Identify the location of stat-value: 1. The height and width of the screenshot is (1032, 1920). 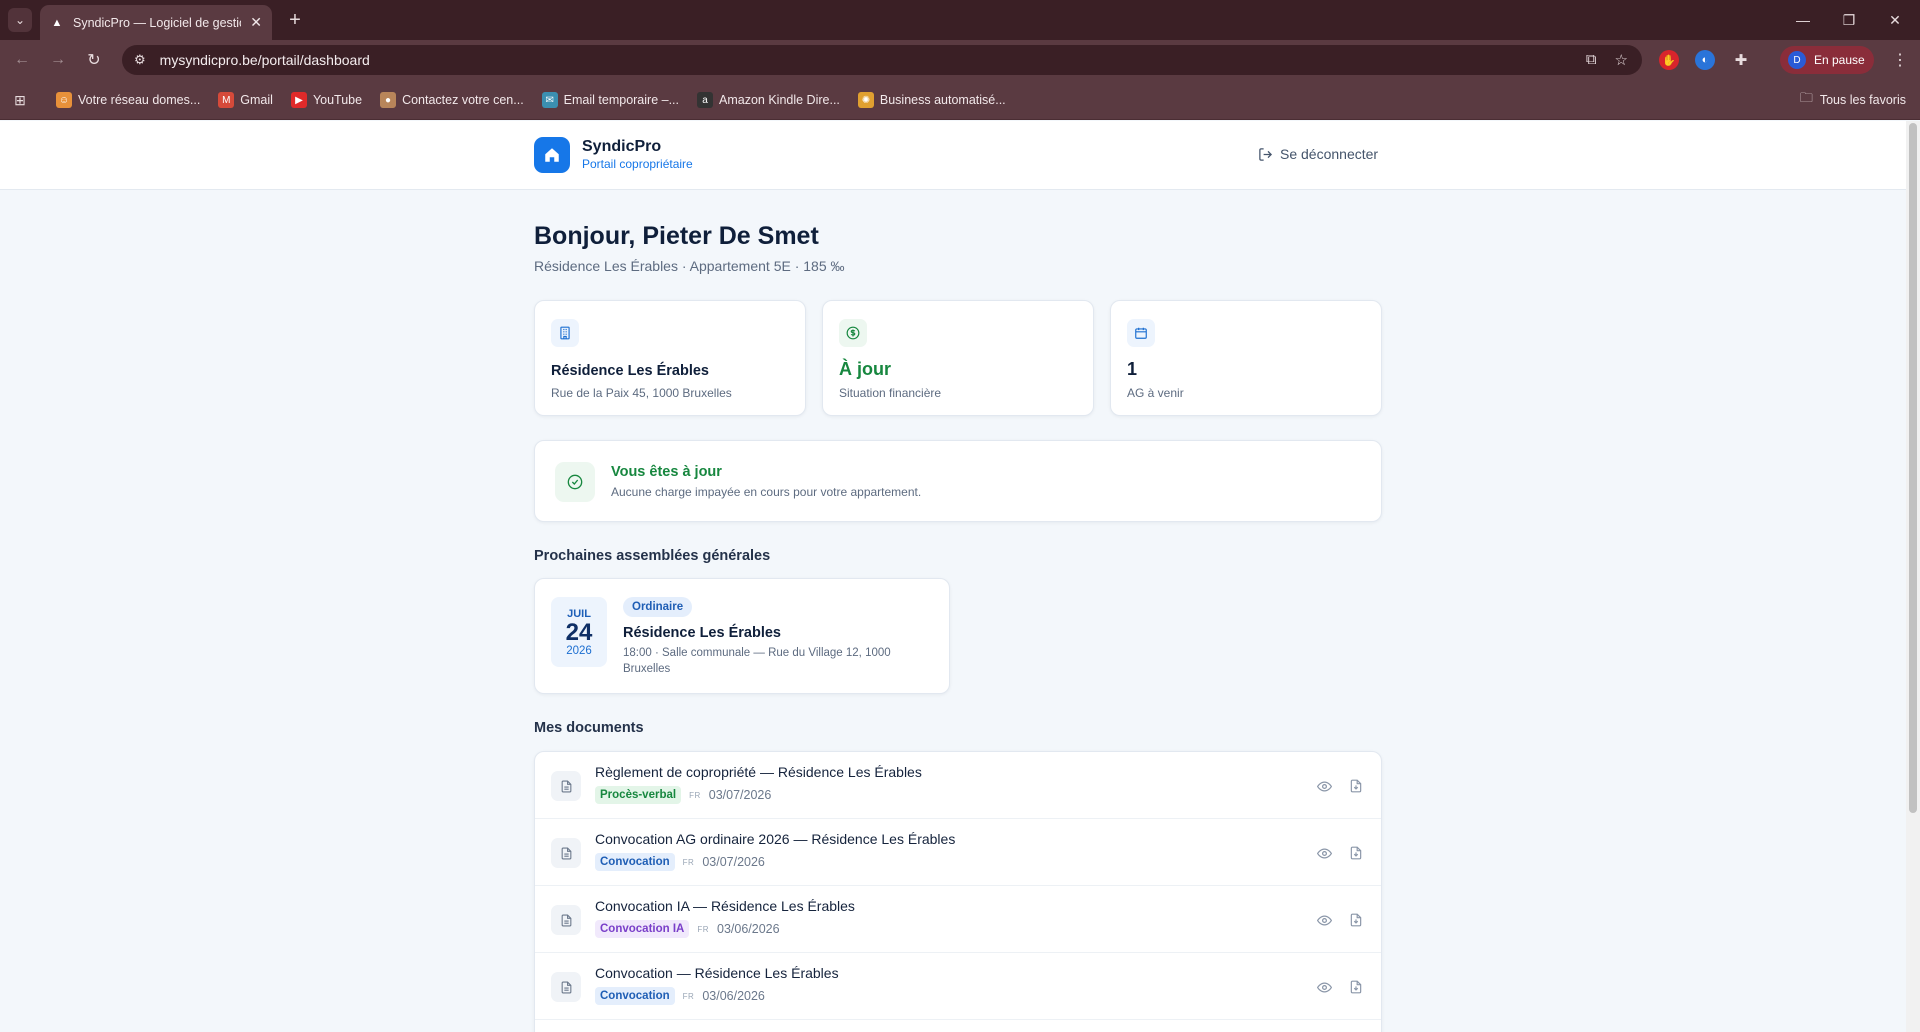
(1132, 369).